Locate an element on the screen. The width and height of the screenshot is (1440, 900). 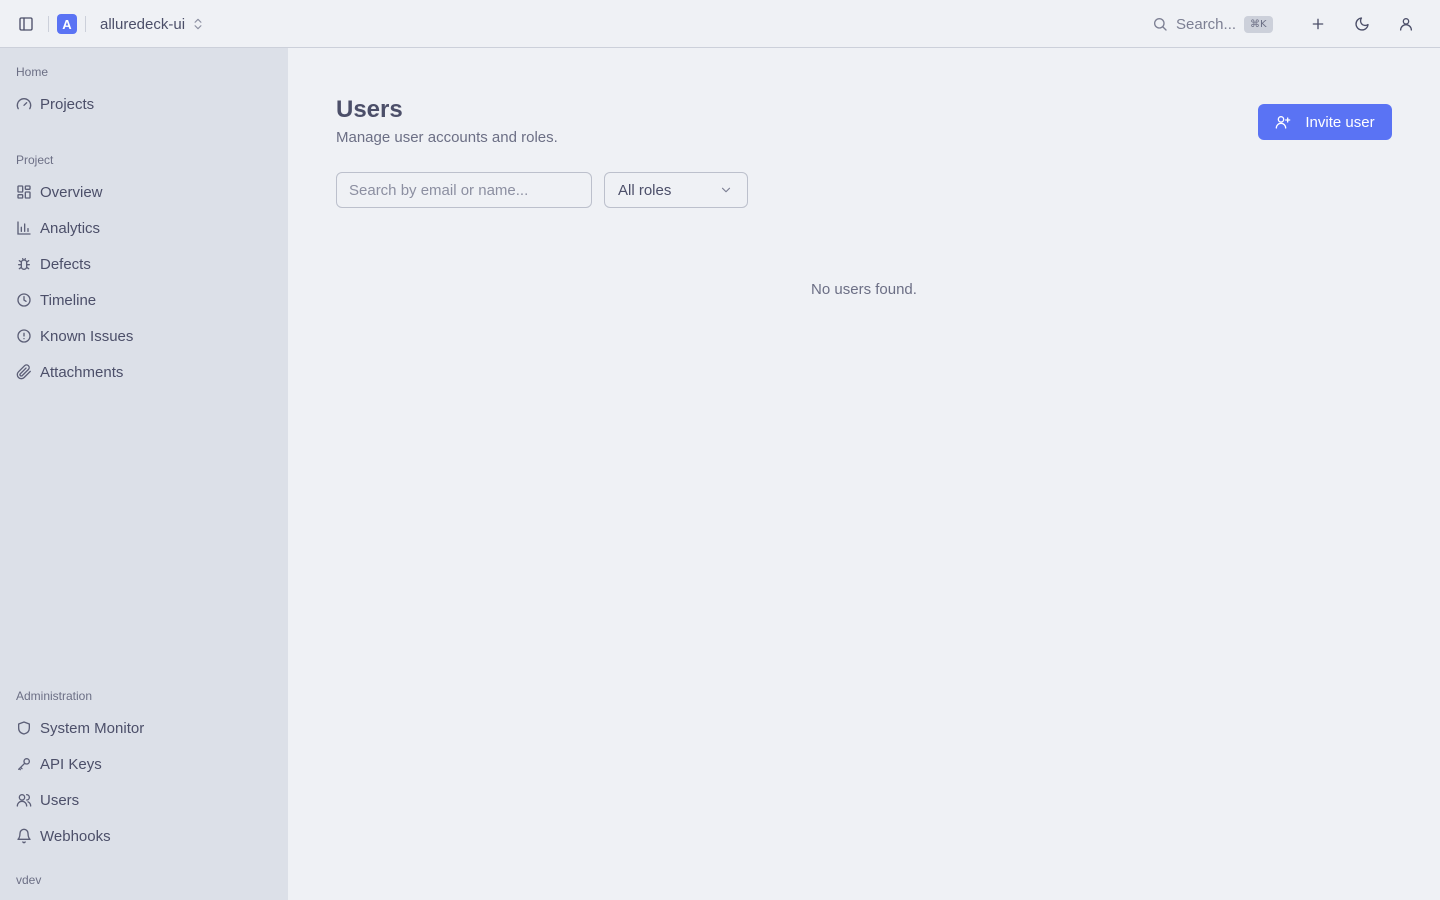
section-label-administration: Administration is located at coordinates (54, 696).